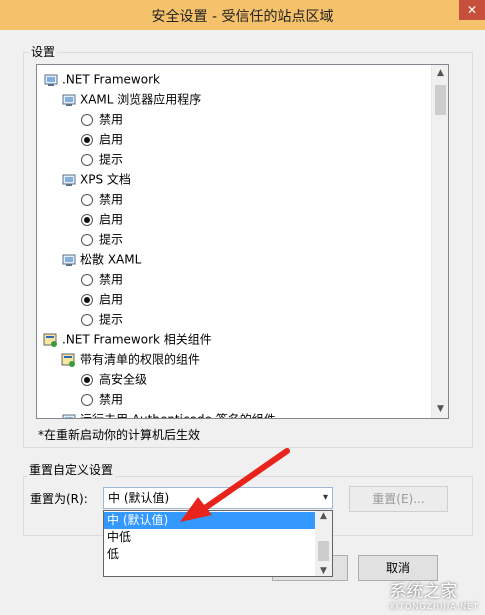 This screenshot has width=485, height=615. I want to click on watermark-subtext: XITONGZHIJIA.NET, so click(434, 606).